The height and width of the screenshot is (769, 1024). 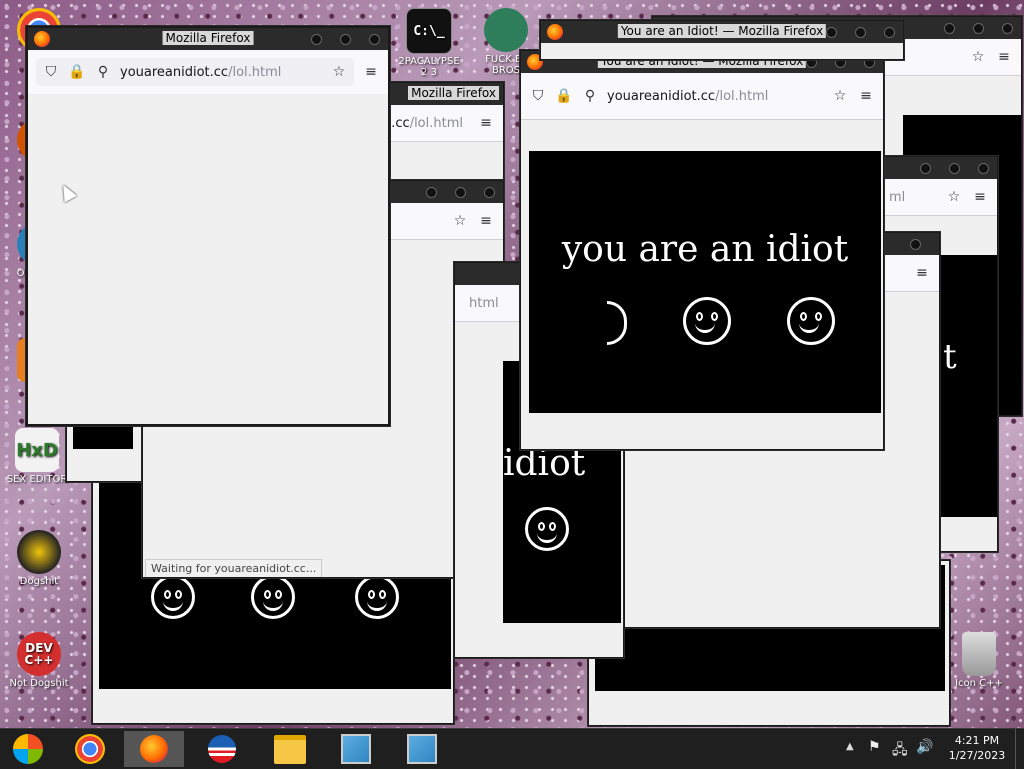 I want to click on url-text: ml, so click(x=897, y=197).